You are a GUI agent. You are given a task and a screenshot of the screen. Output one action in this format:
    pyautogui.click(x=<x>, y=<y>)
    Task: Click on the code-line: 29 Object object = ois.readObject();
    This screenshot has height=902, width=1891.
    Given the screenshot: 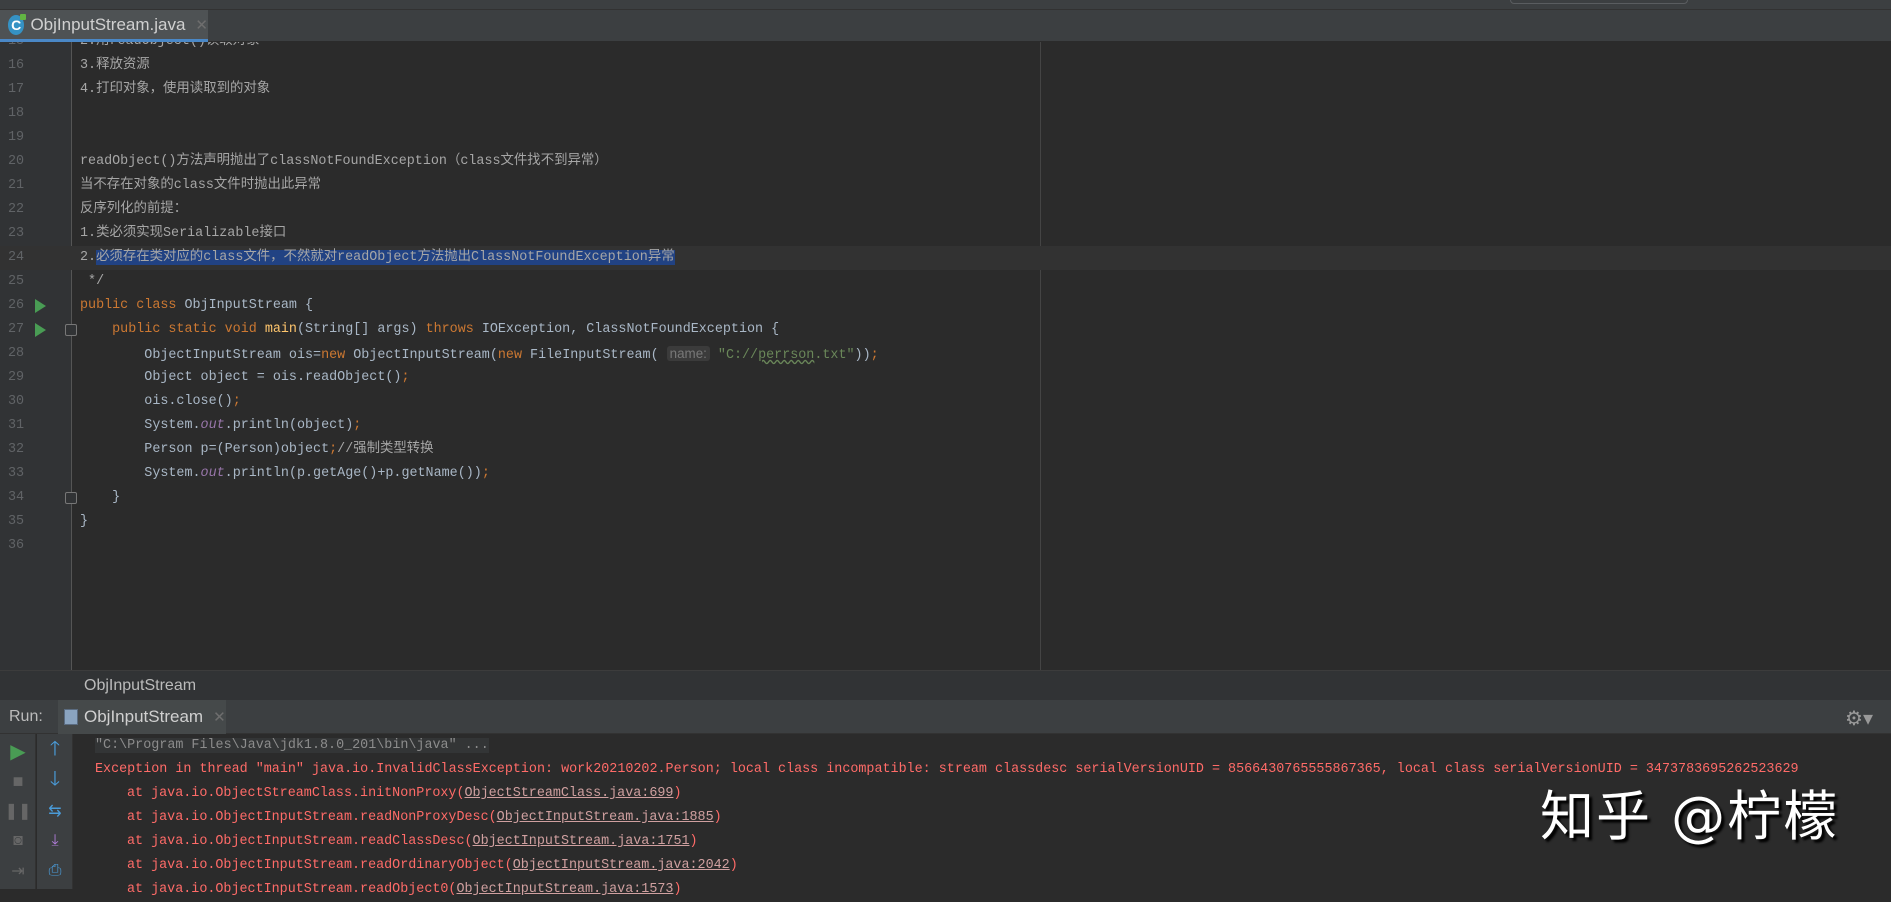 What is the action you would take?
    pyautogui.click(x=945, y=378)
    